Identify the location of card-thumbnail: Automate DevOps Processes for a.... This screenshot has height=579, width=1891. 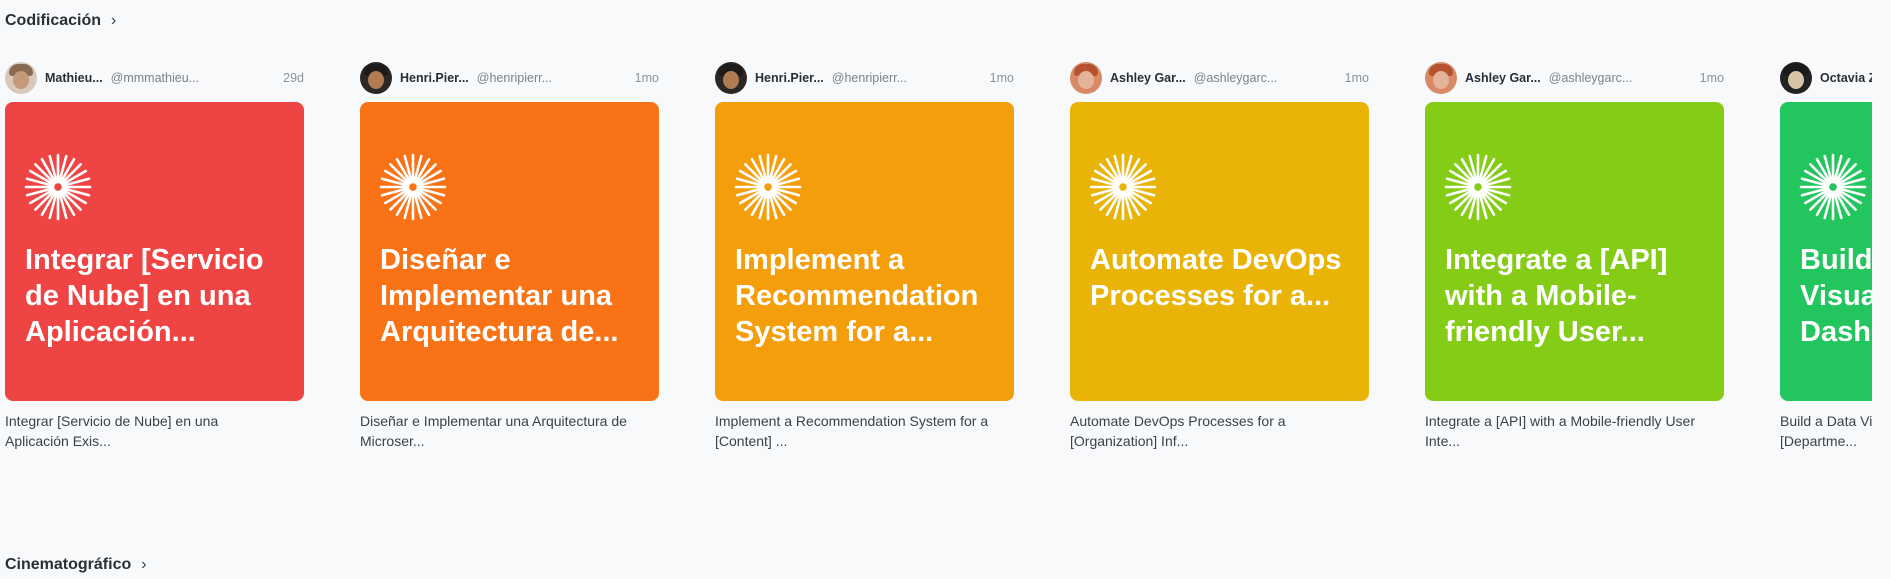
(1219, 251).